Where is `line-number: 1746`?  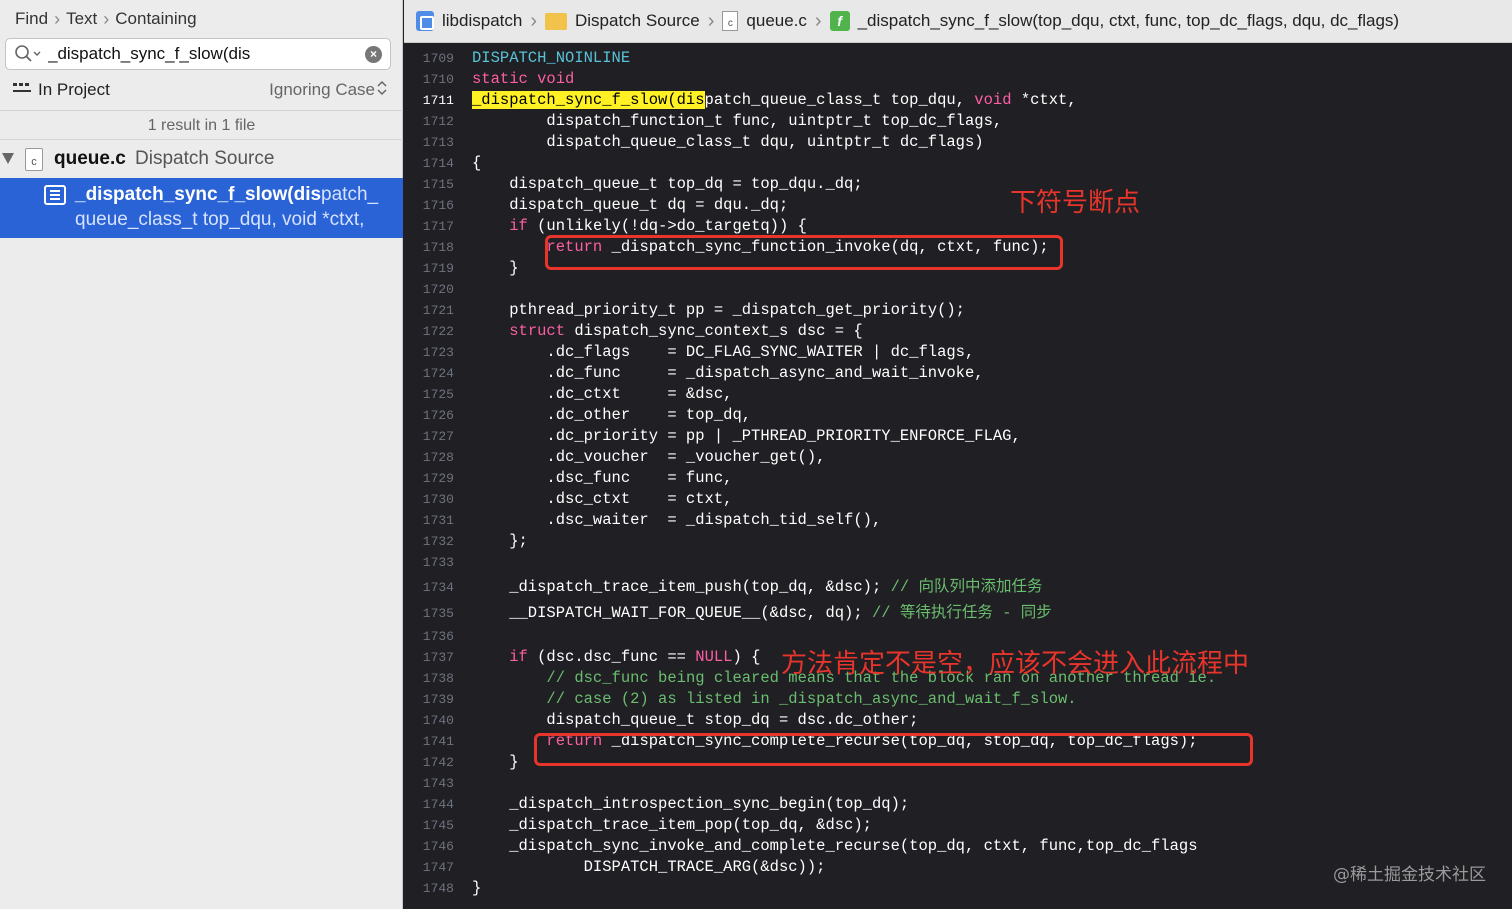 line-number: 1746 is located at coordinates (429, 846).